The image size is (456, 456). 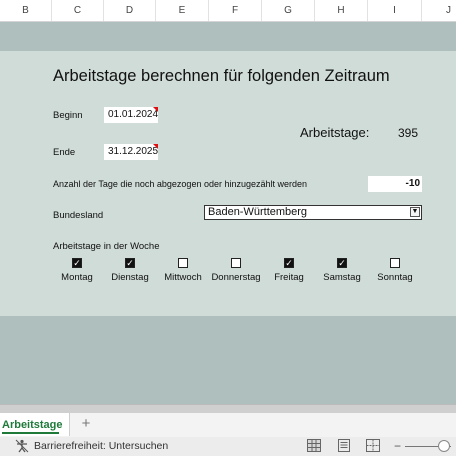 I want to click on arbeitstage-value: 395, so click(x=408, y=133).